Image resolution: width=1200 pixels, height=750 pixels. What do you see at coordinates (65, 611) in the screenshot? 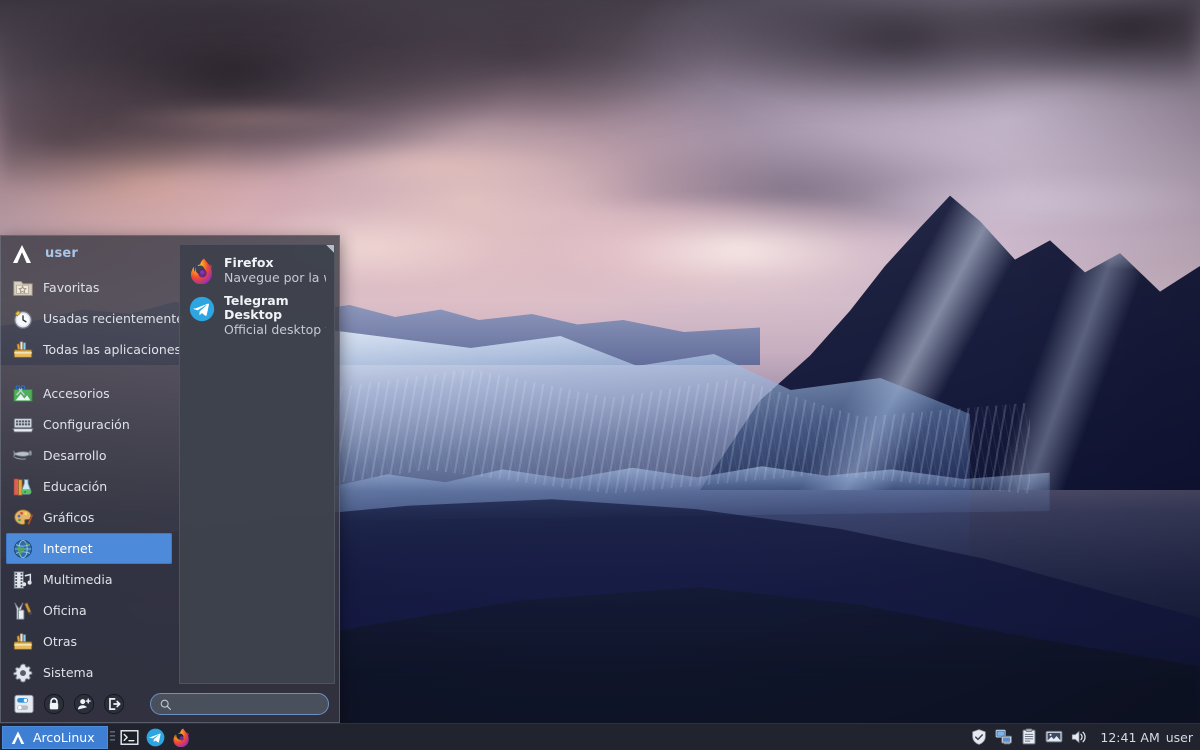
I see `sidebar-item-label: Oficina` at bounding box center [65, 611].